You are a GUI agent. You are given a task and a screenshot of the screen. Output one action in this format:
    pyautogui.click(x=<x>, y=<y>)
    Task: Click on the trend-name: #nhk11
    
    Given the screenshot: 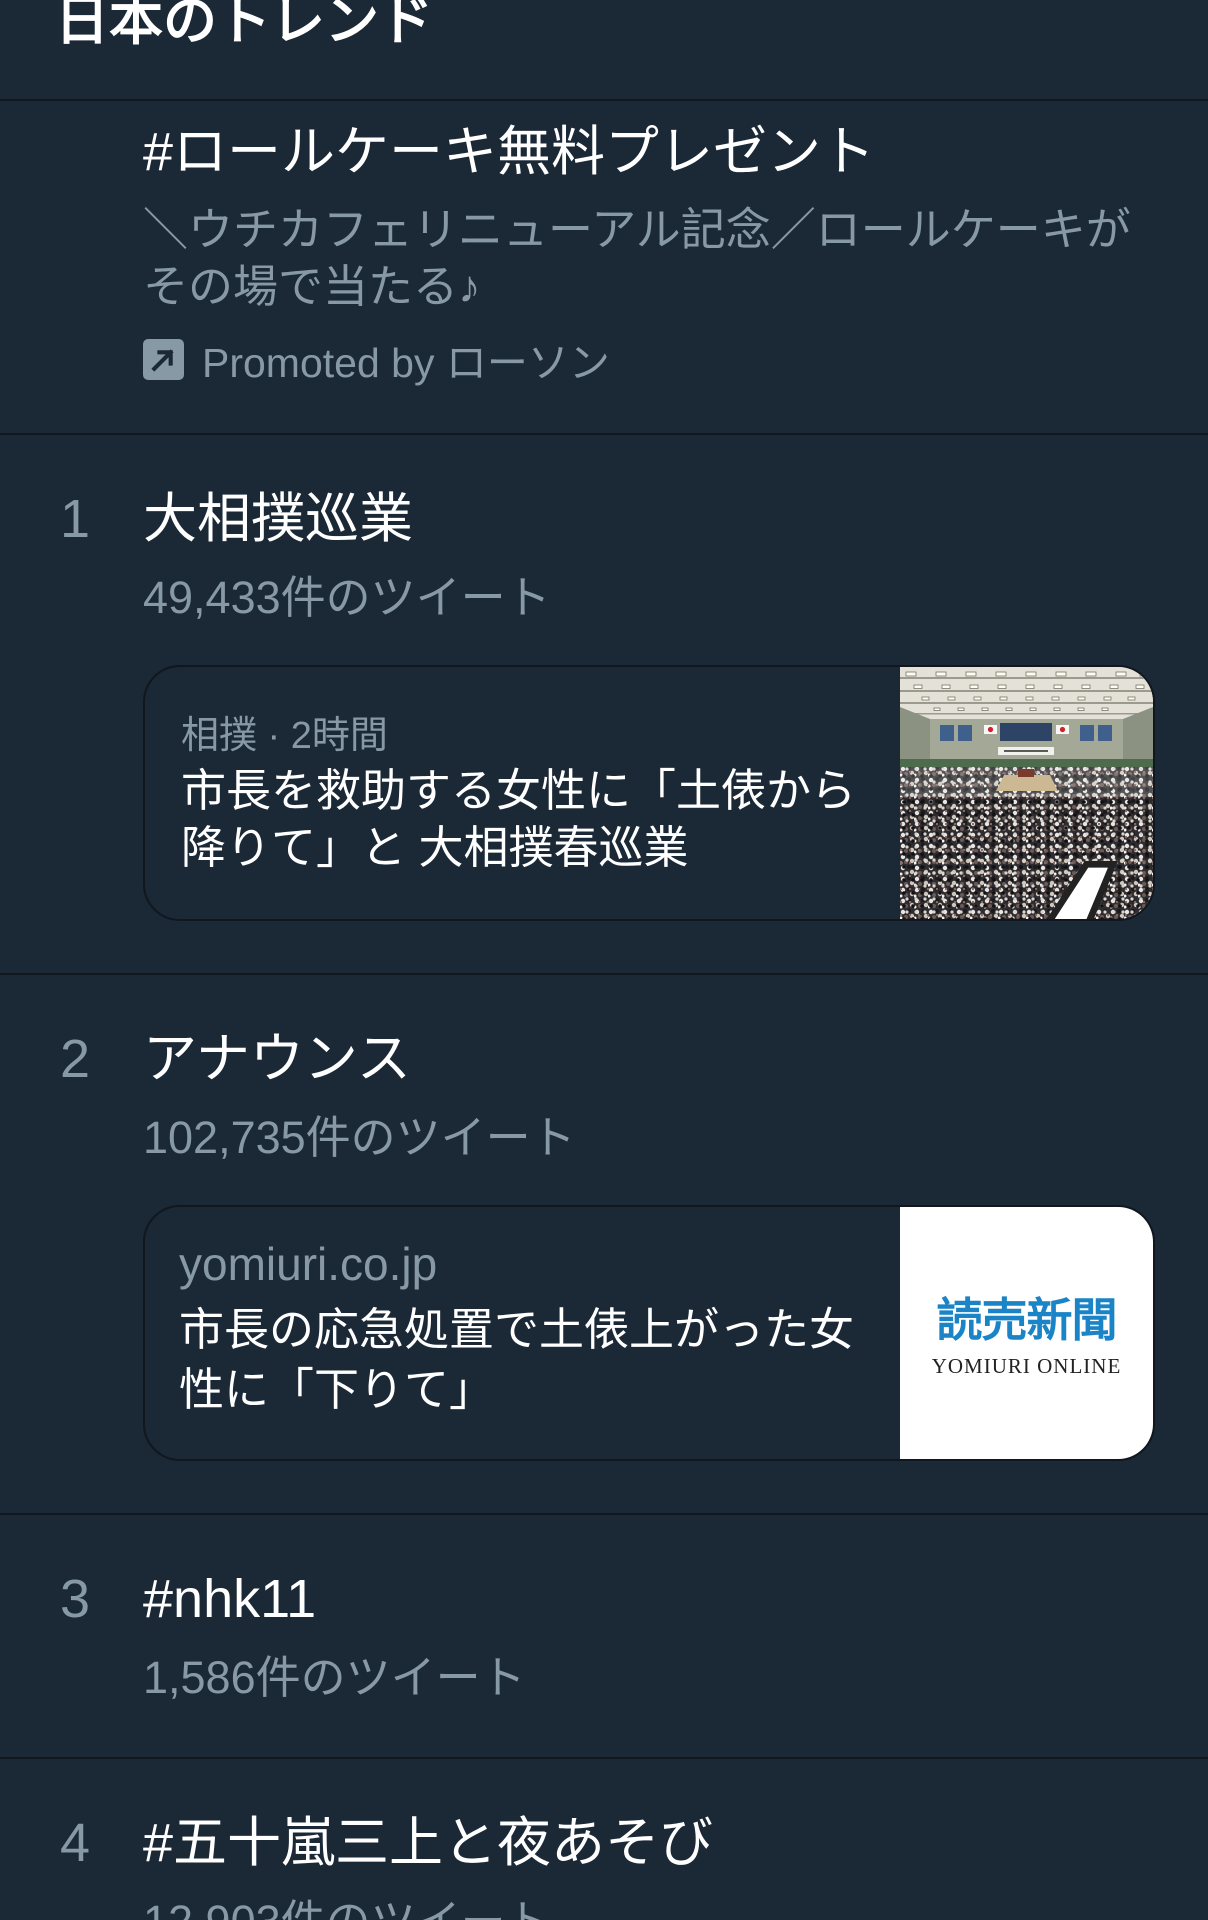 What is the action you would take?
    pyautogui.click(x=230, y=1599)
    